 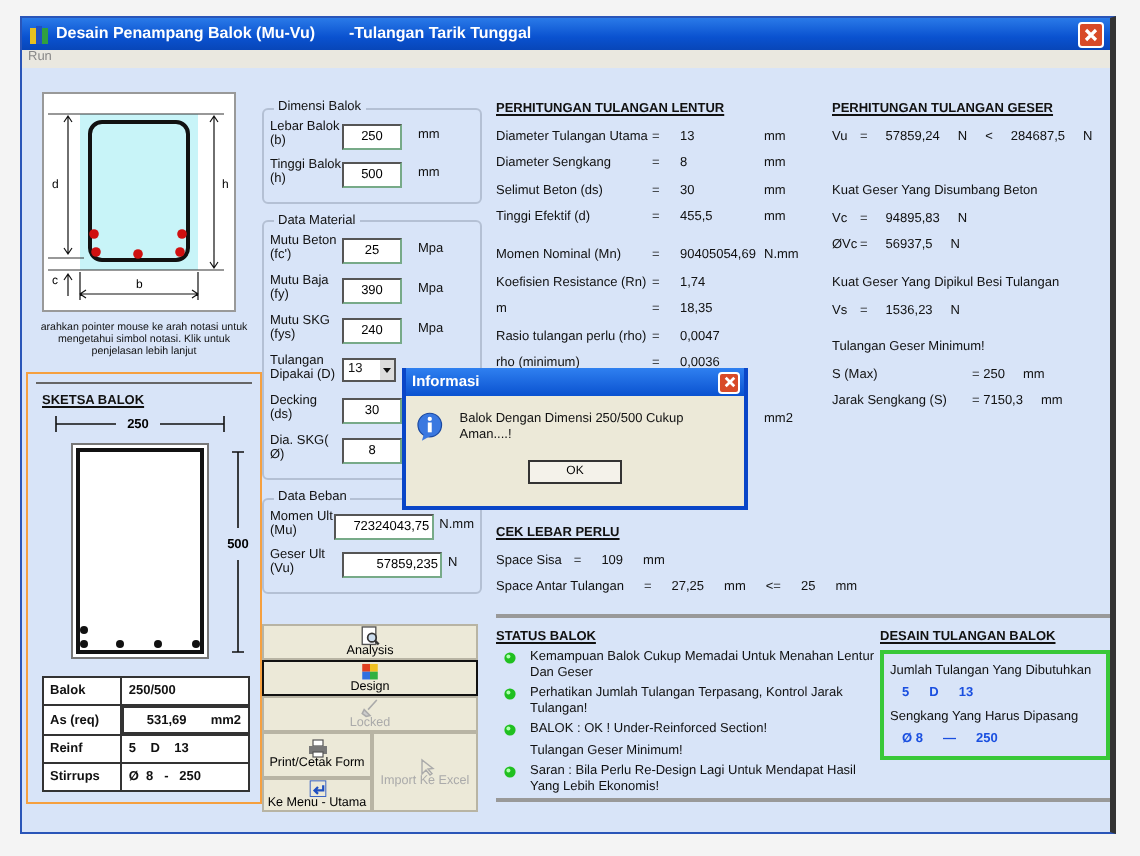 I want to click on window-subtitle: -Tulangan Tarik Tunggal, so click(x=440, y=34).